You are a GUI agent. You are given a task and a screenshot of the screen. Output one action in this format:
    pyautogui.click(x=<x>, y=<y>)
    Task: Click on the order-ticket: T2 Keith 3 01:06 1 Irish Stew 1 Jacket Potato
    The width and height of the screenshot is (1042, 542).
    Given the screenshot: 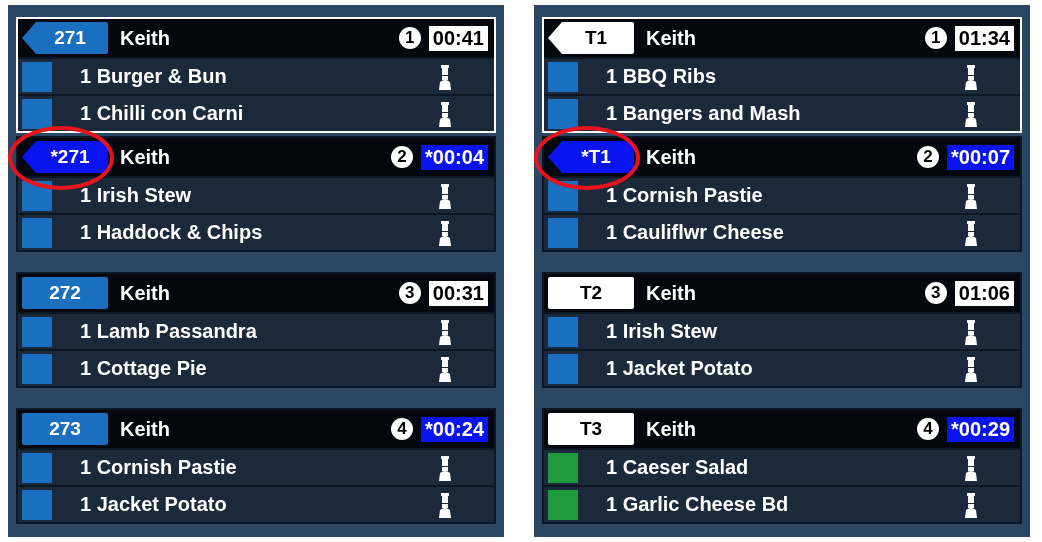 What is the action you would take?
    pyautogui.click(x=782, y=330)
    